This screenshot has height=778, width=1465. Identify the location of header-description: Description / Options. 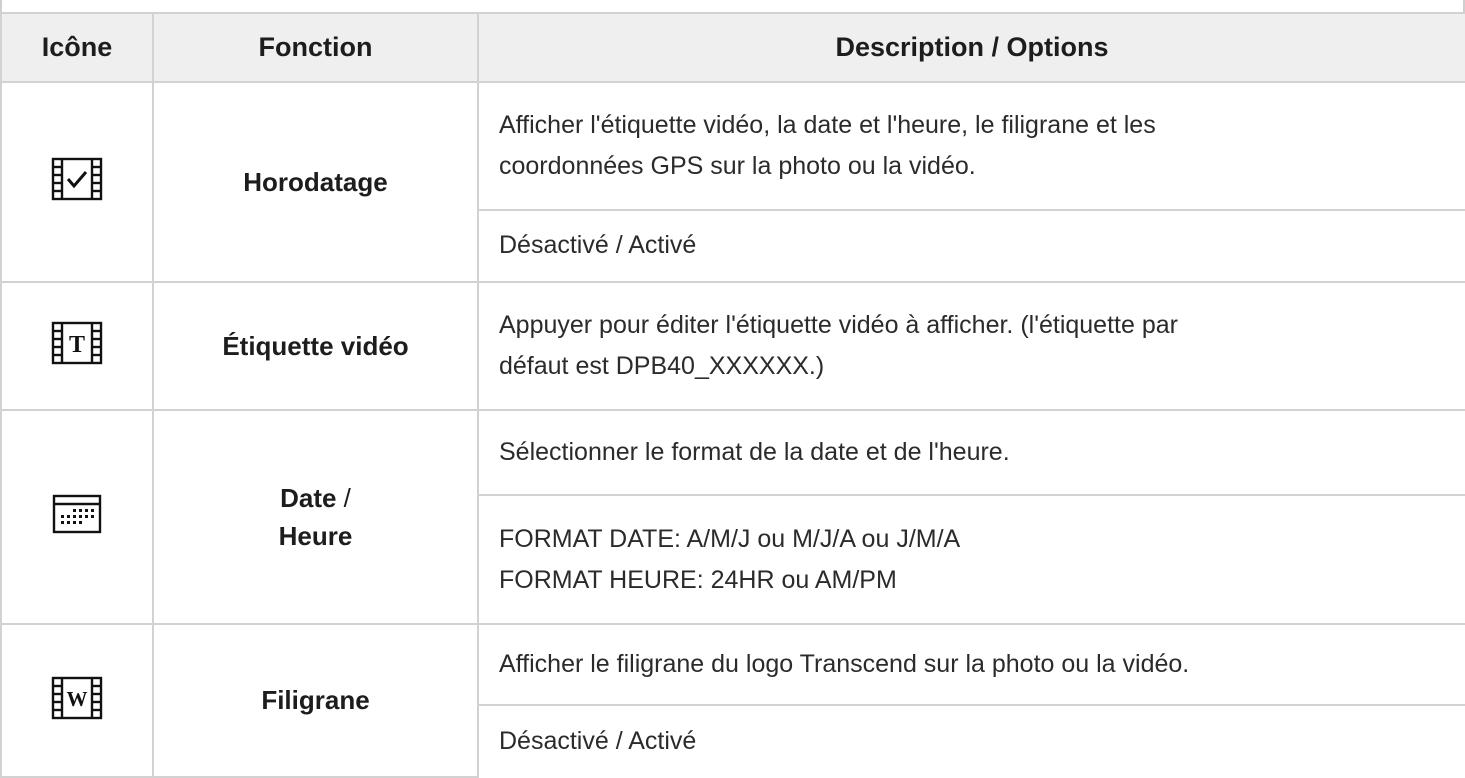
(971, 47).